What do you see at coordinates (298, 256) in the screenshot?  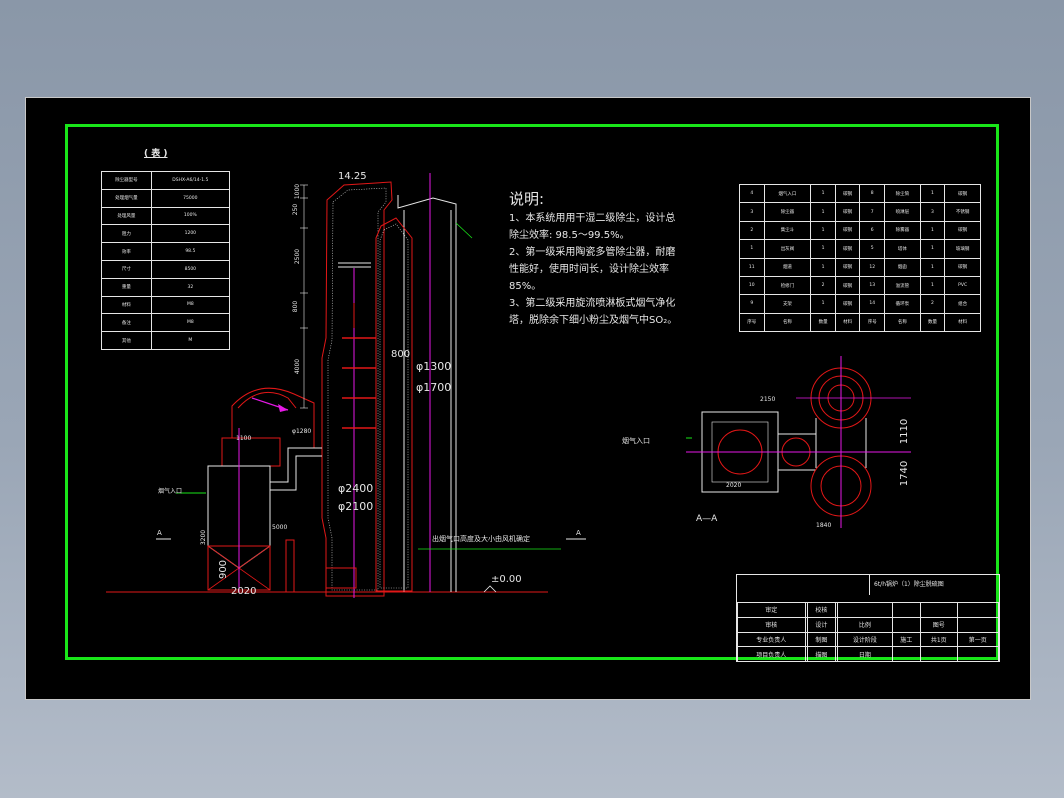 I see `vertical-dim-label: 2500` at bounding box center [298, 256].